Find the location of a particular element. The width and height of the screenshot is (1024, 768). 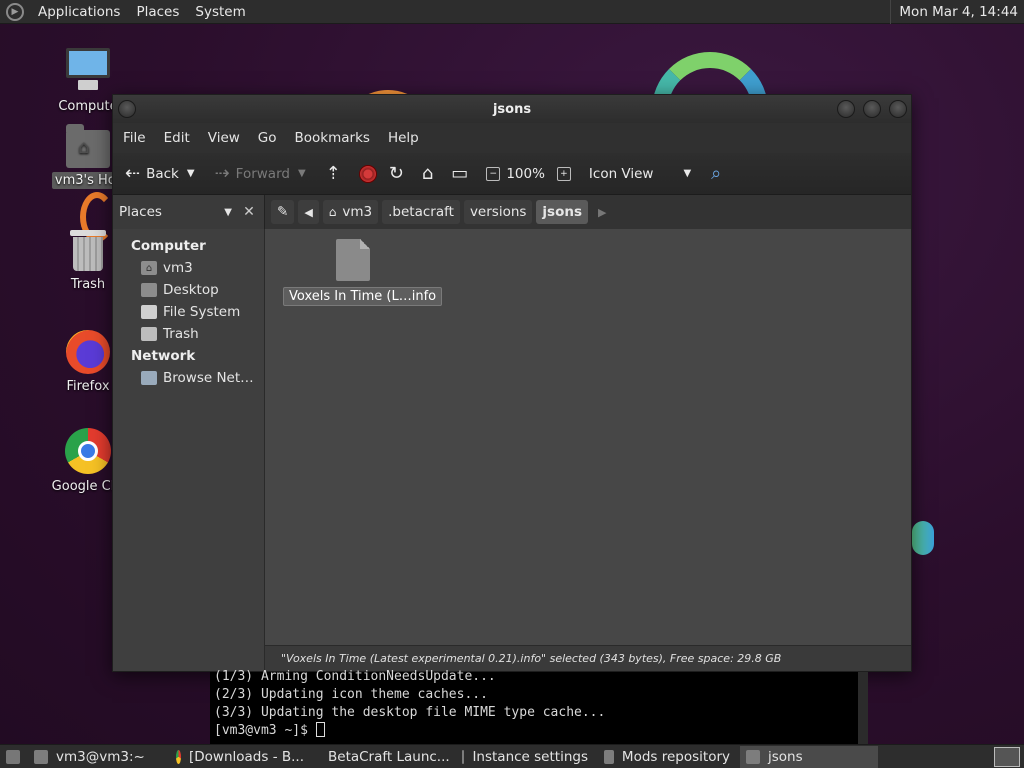

sidepane-selector: Places ▼ ✕ is located at coordinates (189, 212).